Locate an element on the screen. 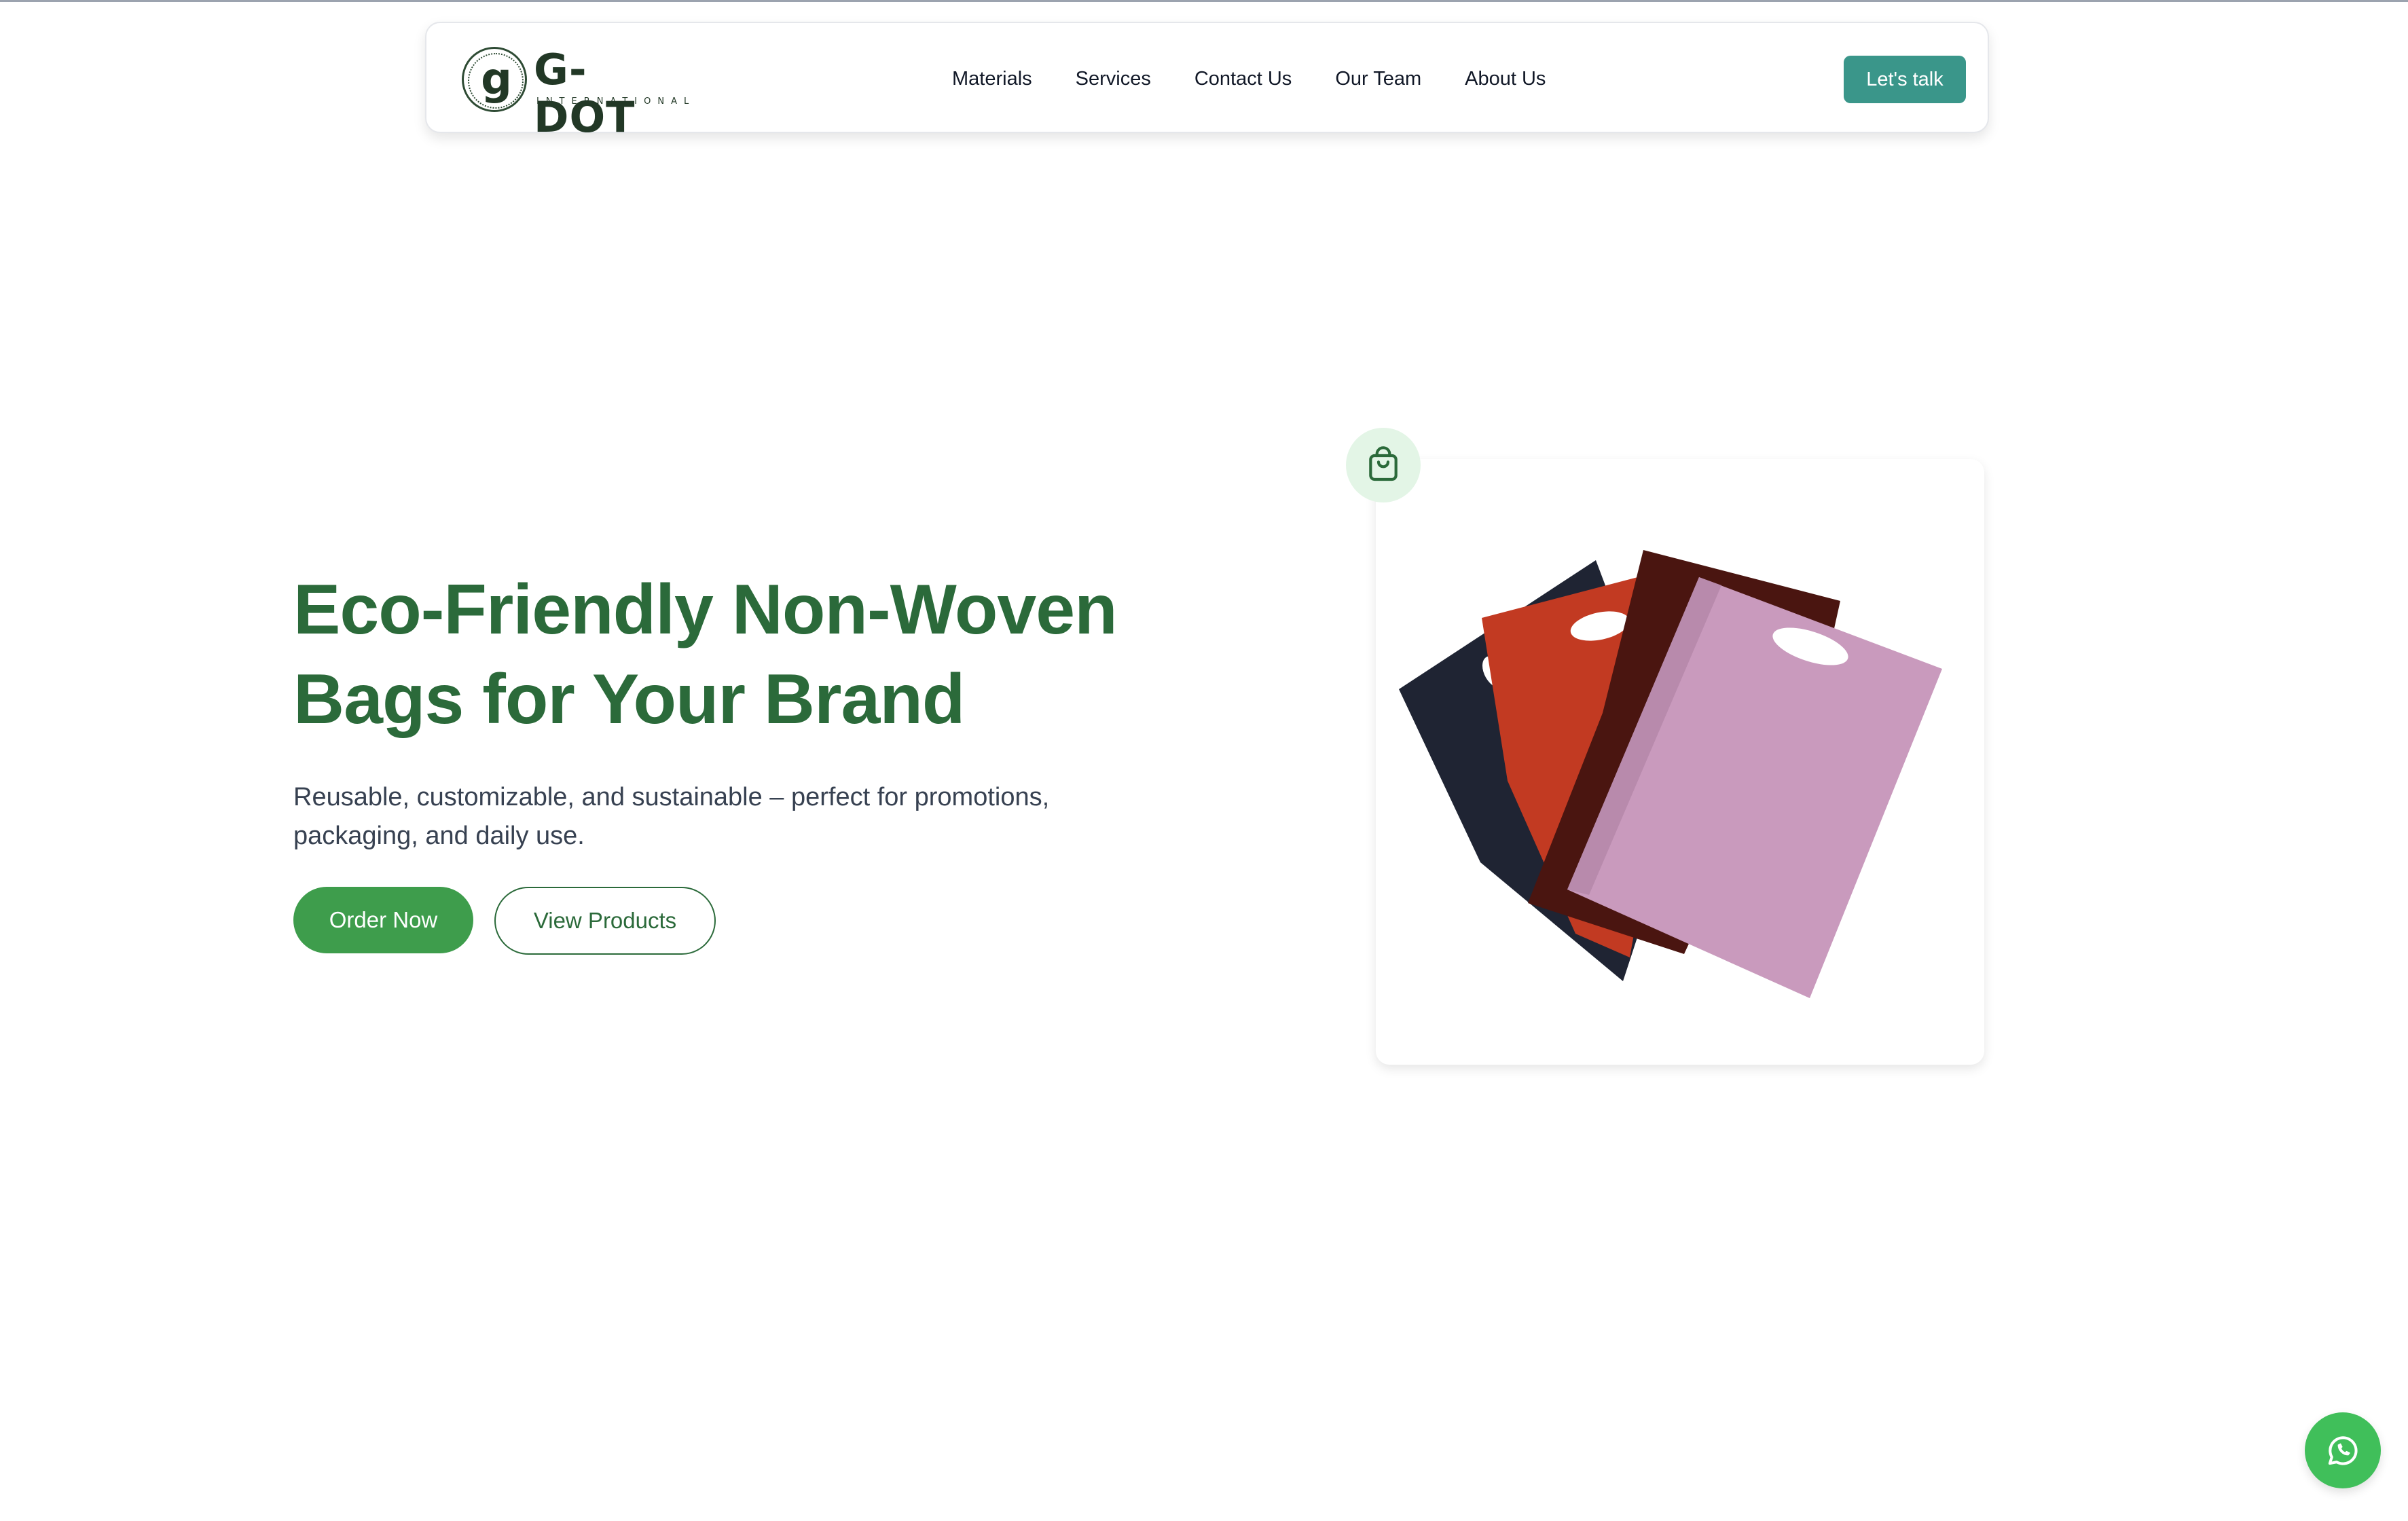 The height and width of the screenshot is (1521, 2408). whatsapp-icon is located at coordinates (2343, 1451).